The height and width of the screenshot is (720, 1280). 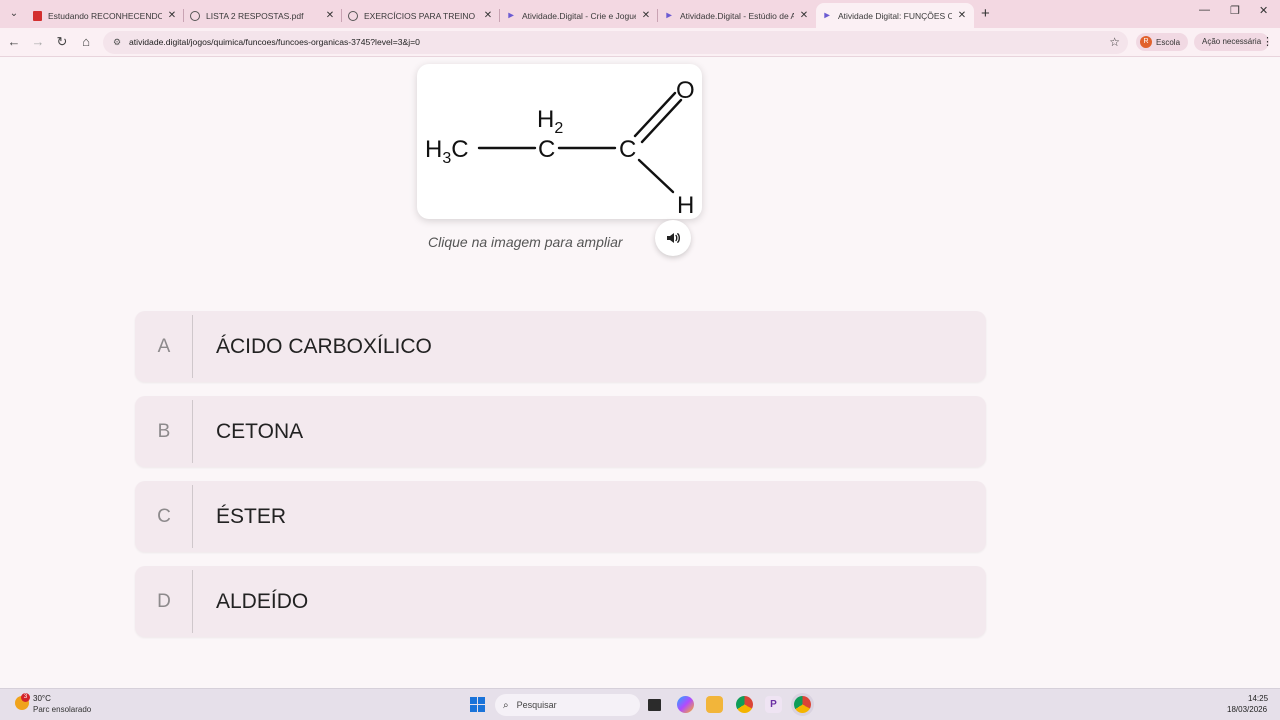 I want to click on audio-button, so click(x=673, y=238).